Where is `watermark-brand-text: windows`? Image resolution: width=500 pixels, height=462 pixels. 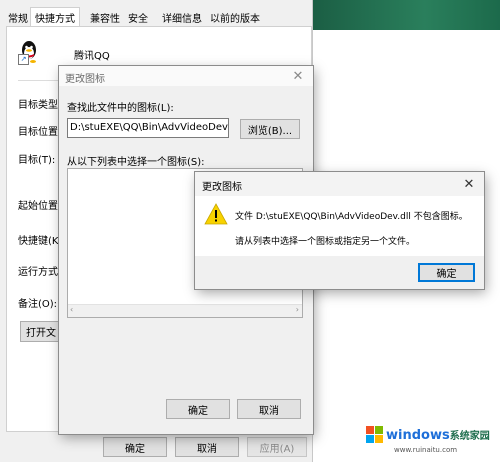
watermark-brand-text: windows is located at coordinates (418, 435).